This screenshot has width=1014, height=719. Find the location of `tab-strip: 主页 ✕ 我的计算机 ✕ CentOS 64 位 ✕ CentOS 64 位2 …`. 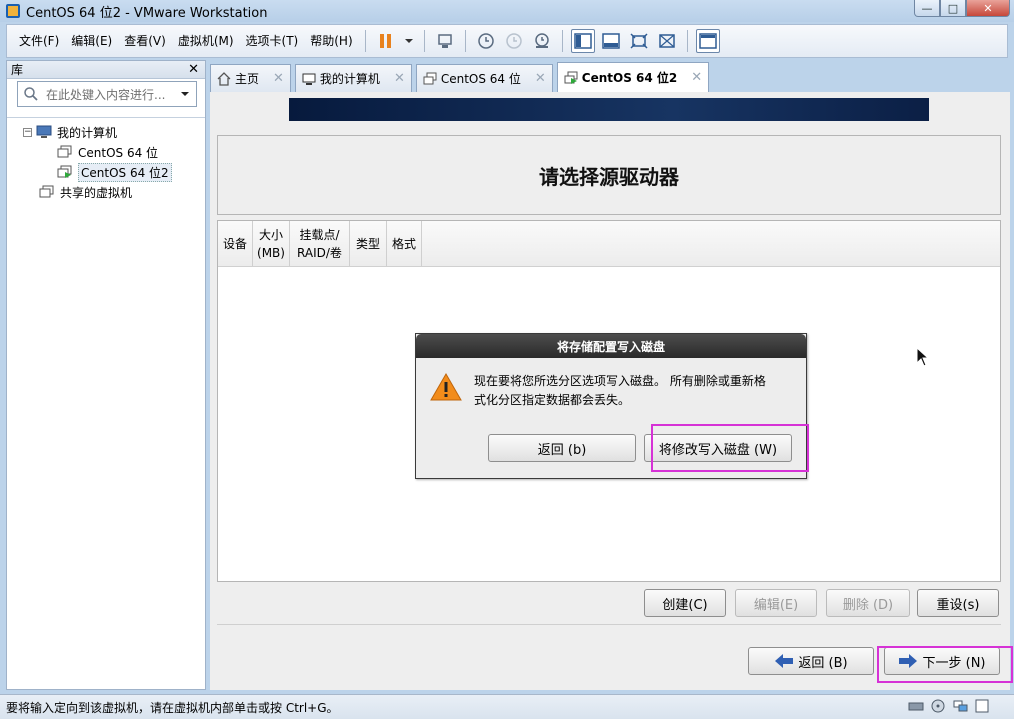

tab-strip: 主页 ✕ 我的计算机 ✕ CentOS 64 位 ✕ CentOS 64 位2 … is located at coordinates (610, 77).